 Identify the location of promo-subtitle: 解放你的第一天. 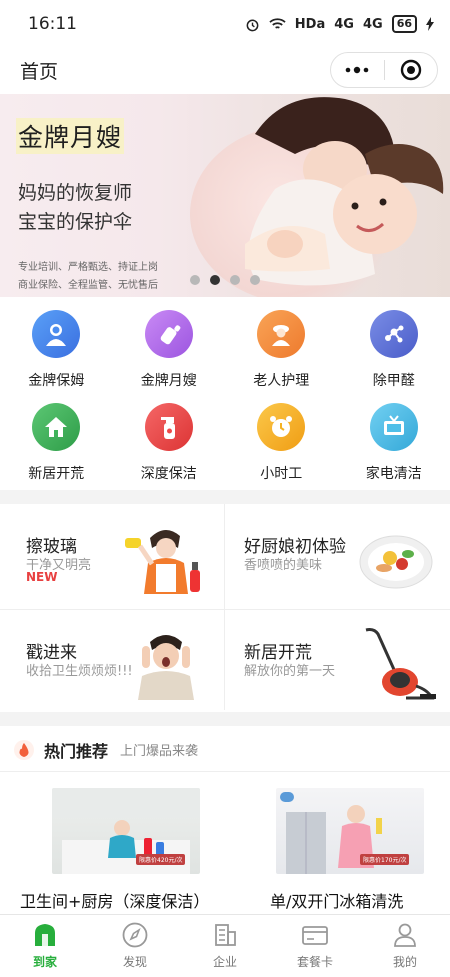
(290, 671).